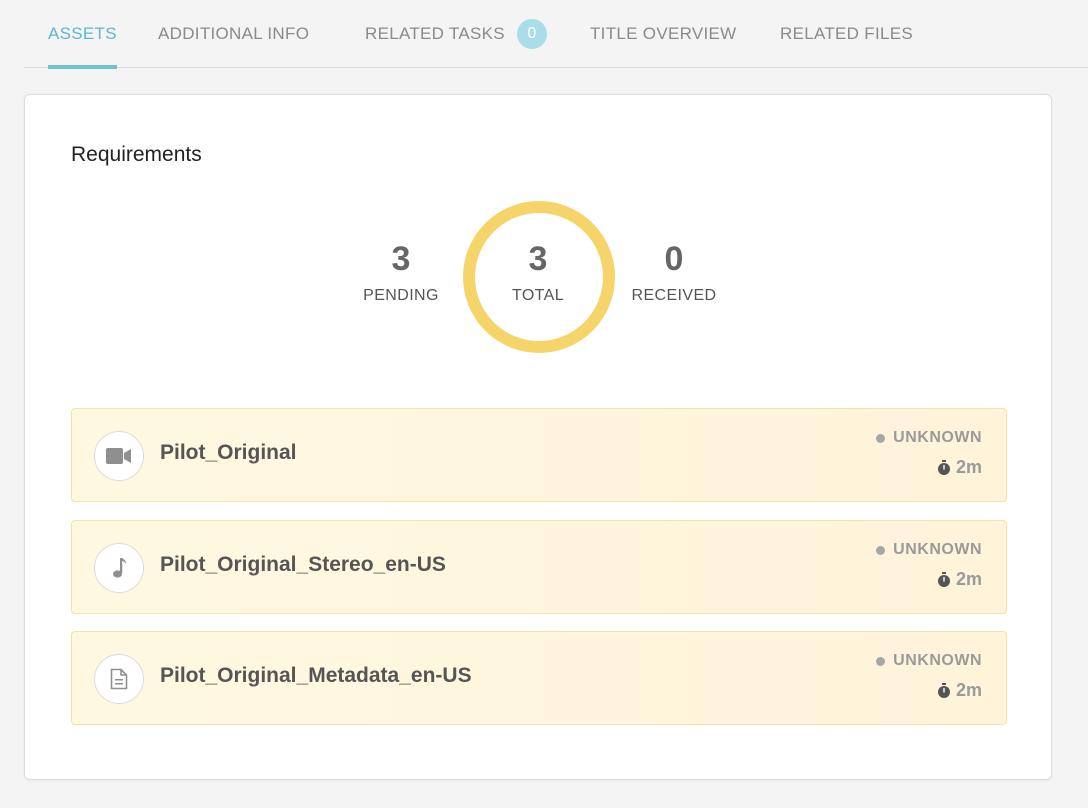  I want to click on pending-stat: 3 PENDING, so click(401, 271).